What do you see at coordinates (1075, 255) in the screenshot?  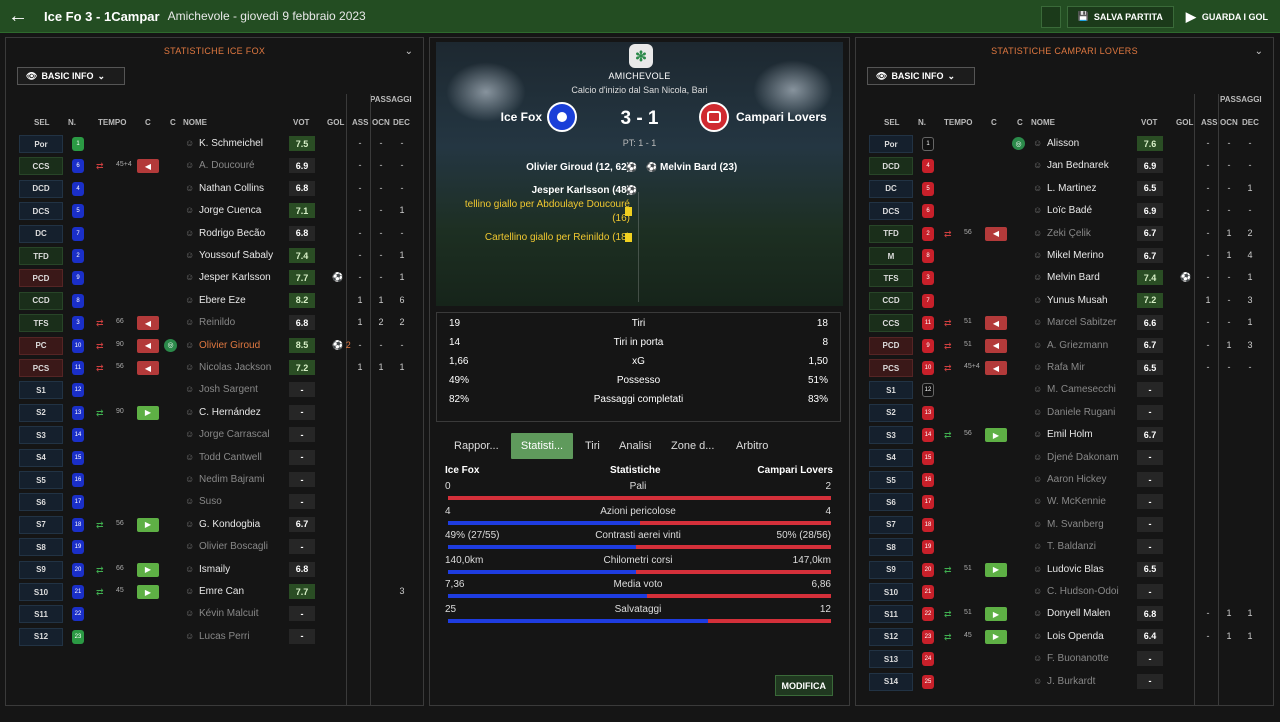 I see `player-name: Mikel Merino` at bounding box center [1075, 255].